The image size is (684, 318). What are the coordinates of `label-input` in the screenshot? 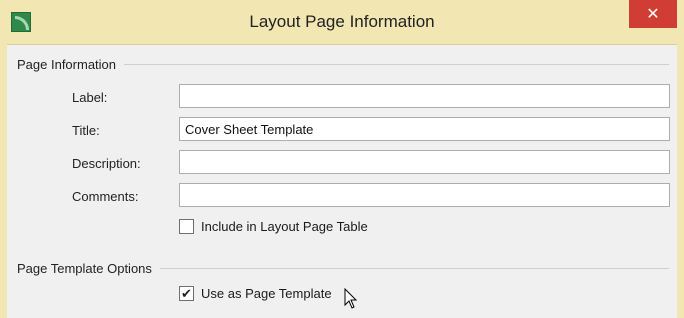 It's located at (424, 96).